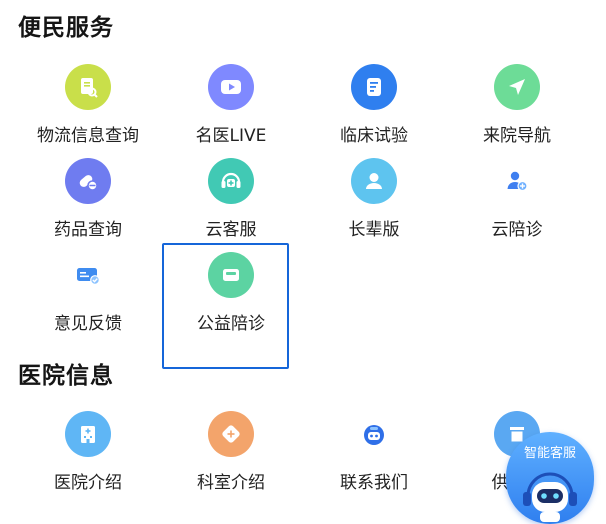 This screenshot has width=606, height=524. I want to click on selection-highlight, so click(225, 306).